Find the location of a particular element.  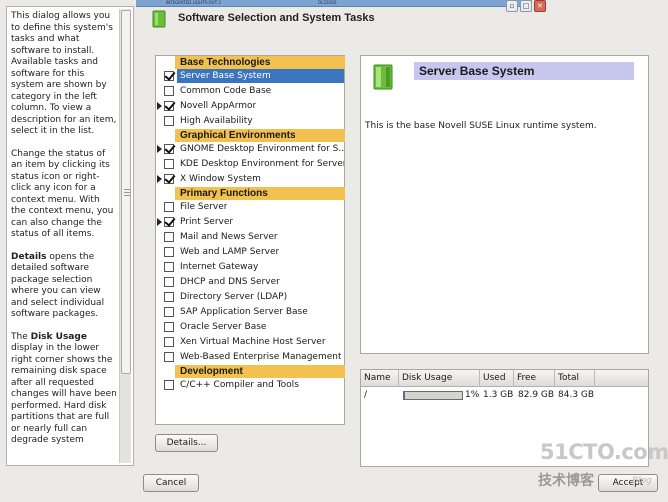

column-header-used: Used is located at coordinates (497, 378).